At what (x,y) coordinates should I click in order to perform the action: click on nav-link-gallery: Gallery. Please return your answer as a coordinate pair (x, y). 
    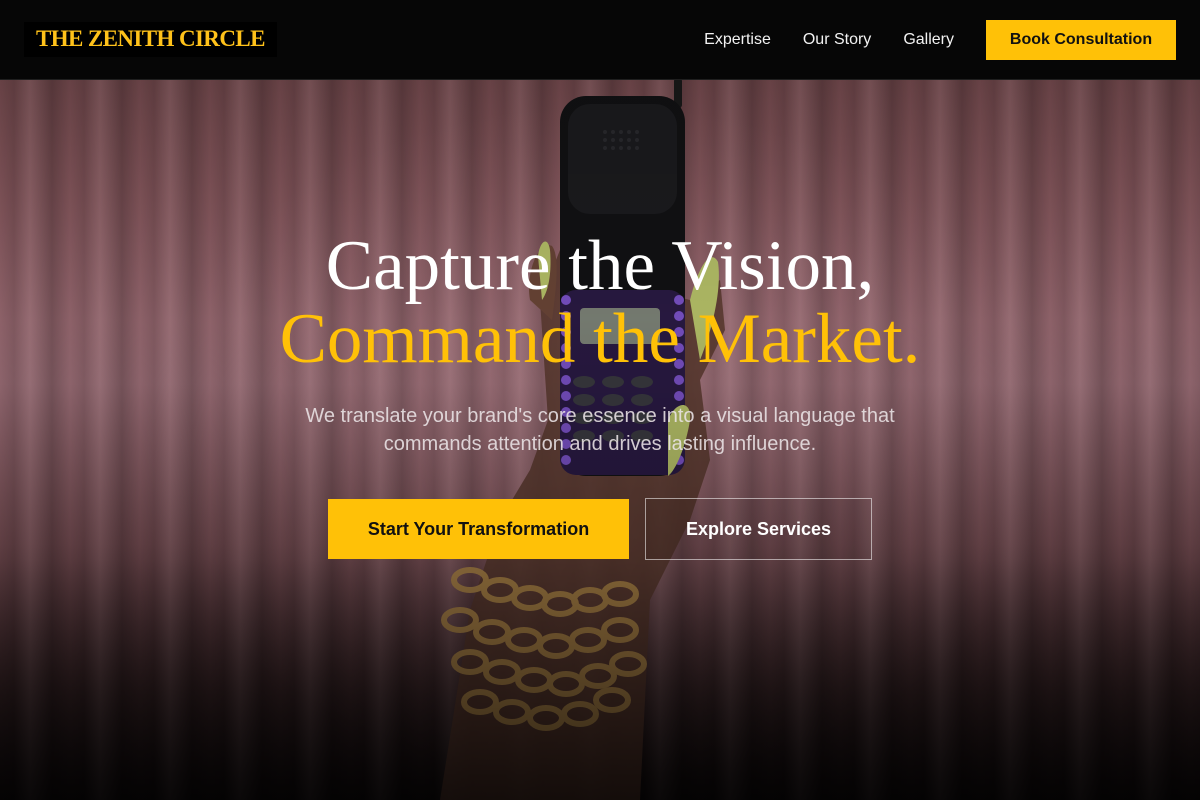
    Looking at the image, I should click on (928, 40).